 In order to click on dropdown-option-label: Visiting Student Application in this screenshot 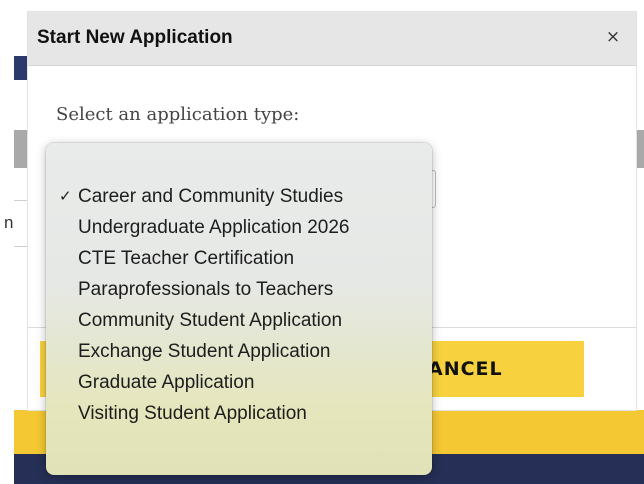, I will do `click(192, 413)`.